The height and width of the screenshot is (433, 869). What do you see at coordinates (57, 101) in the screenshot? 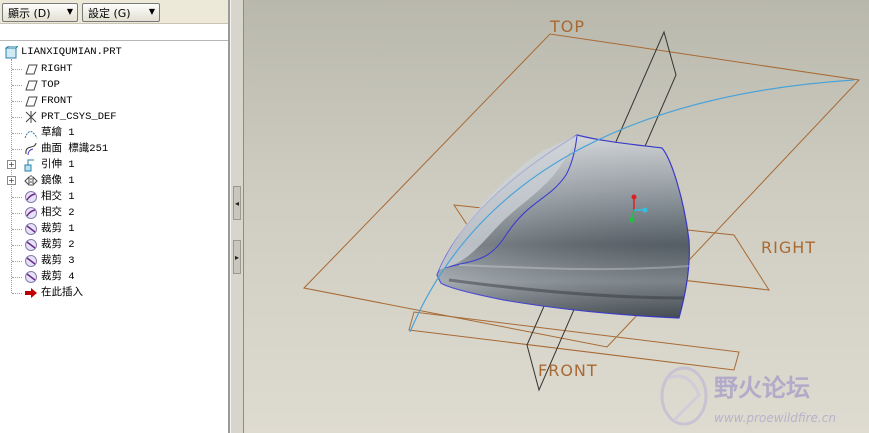
I see `tree-item-label: FRONT` at bounding box center [57, 101].